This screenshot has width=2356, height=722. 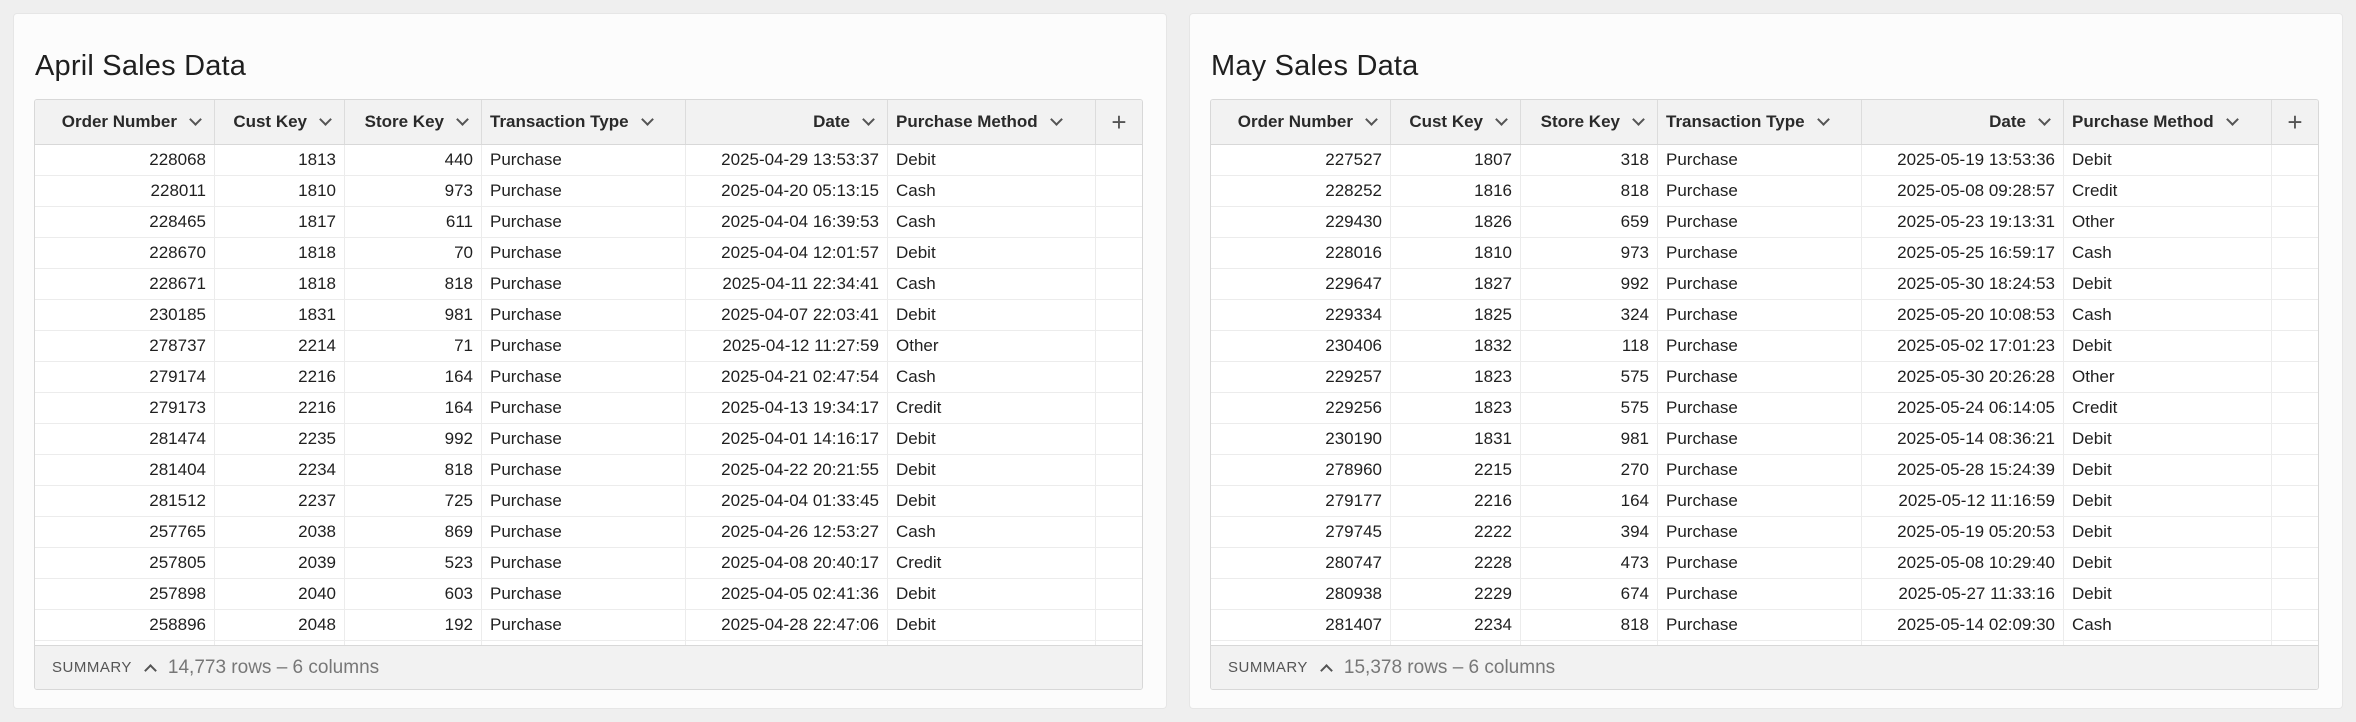 I want to click on table-cell: 1823, so click(x=1456, y=377).